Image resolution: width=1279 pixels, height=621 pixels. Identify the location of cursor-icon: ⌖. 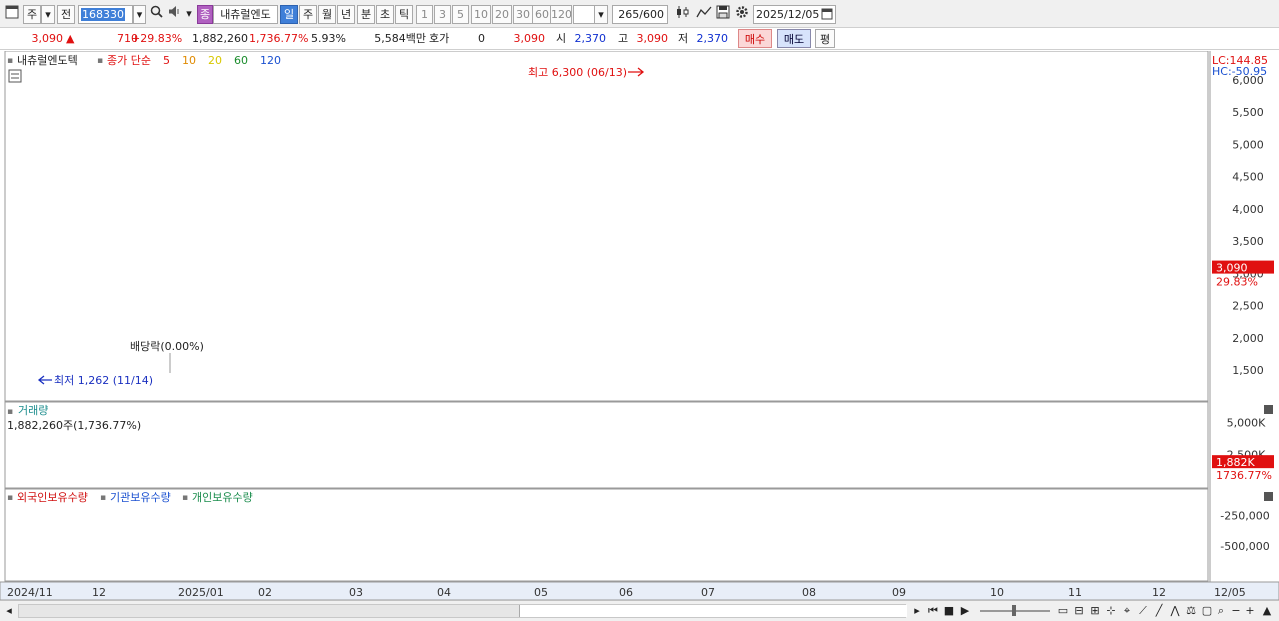
(1127, 611).